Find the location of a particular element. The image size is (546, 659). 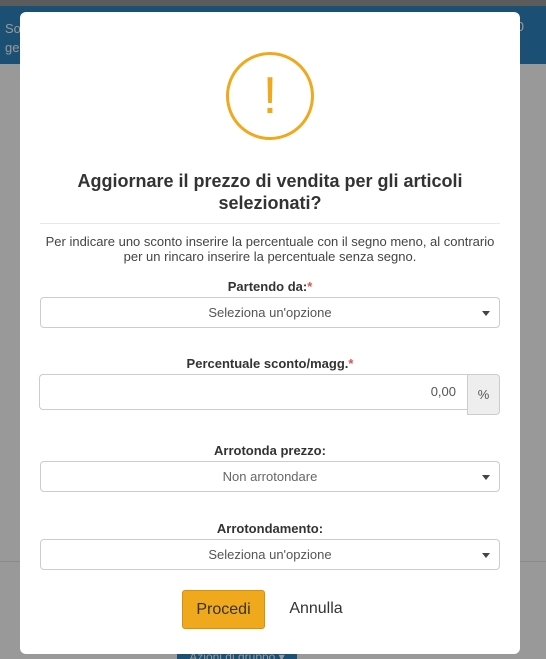

starting-from-value: Seleziona un'opzione is located at coordinates (270, 312).